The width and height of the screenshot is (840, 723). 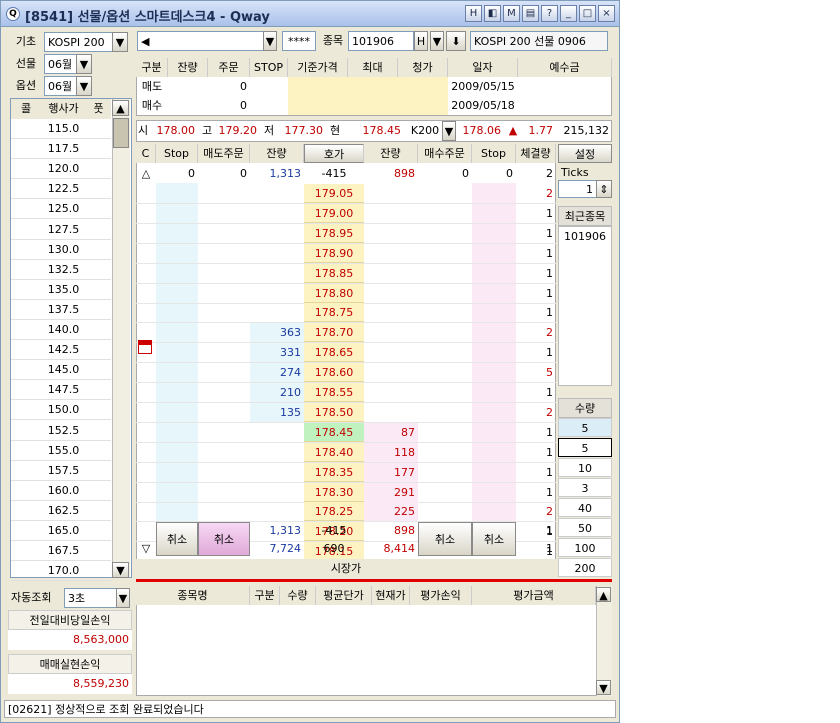 What do you see at coordinates (63, 290) in the screenshot?
I see `strike-price: 135.0` at bounding box center [63, 290].